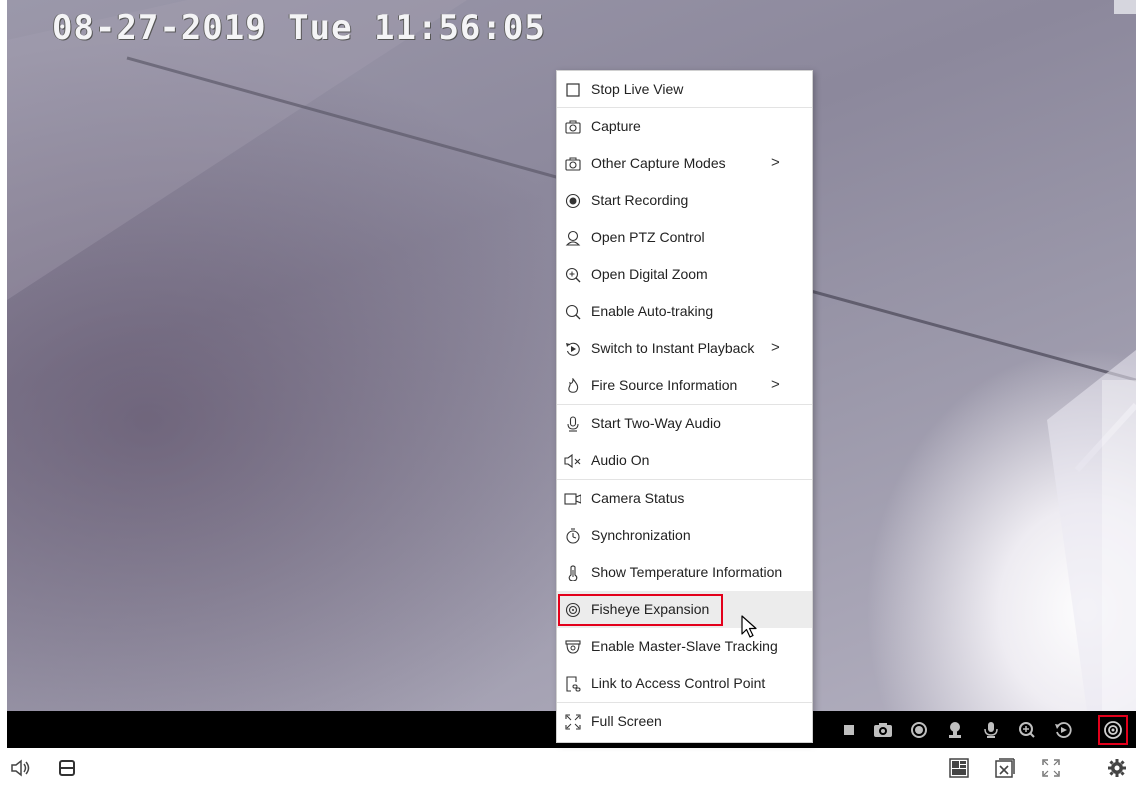 The width and height of the screenshot is (1136, 785). I want to click on menu-item-switch-to-instant-playback: Switch to Instant Playback >, so click(684, 348).